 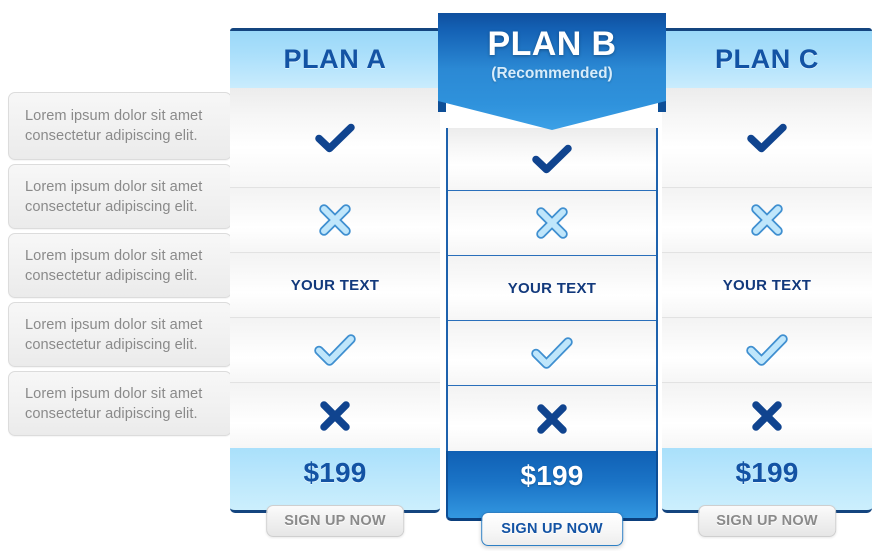 I want to click on ribbon-label: PLAN B (Recommended), so click(x=552, y=49).